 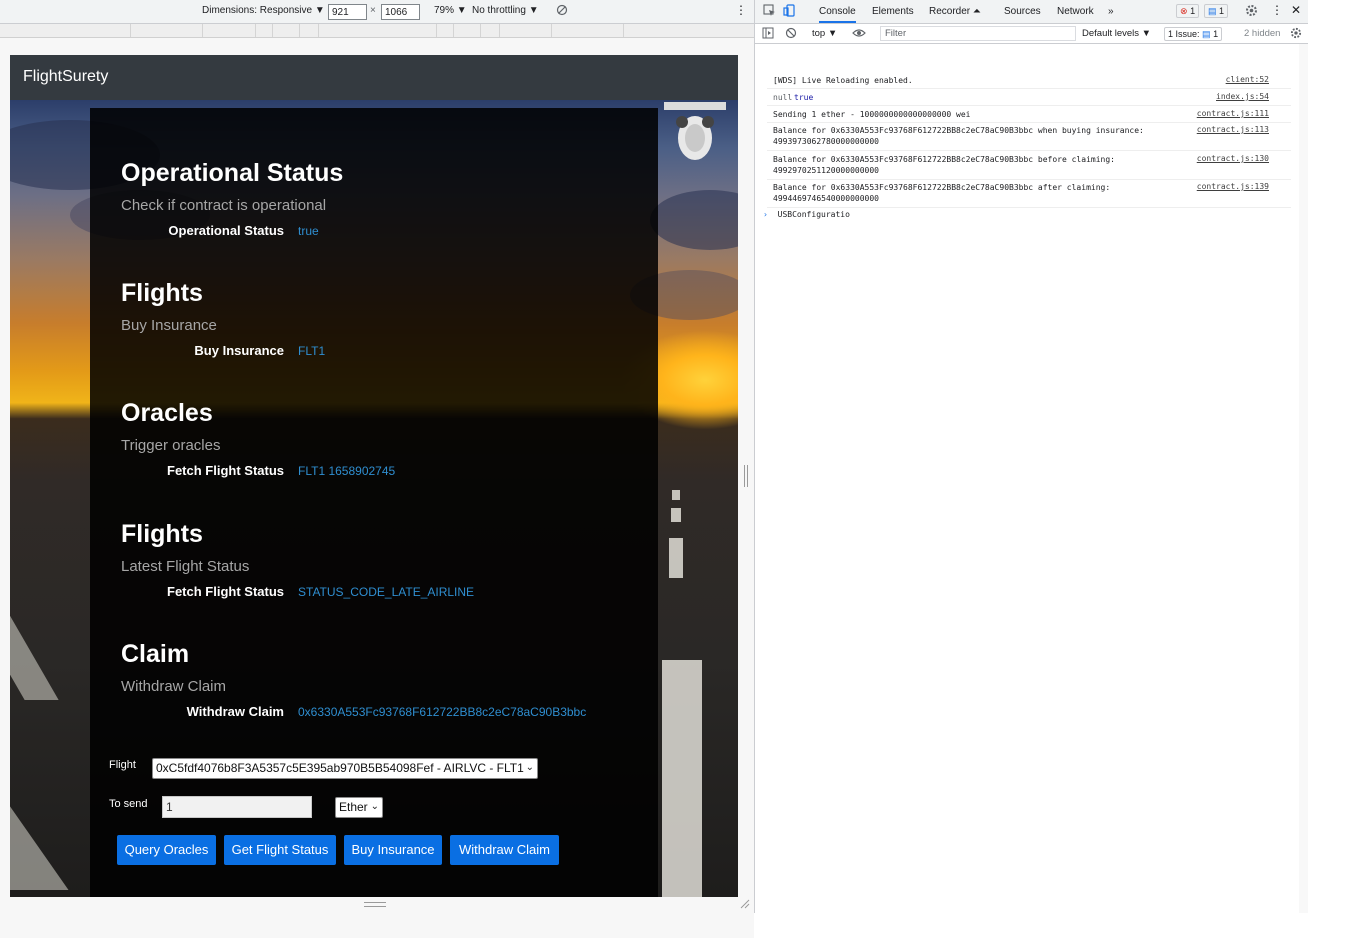 What do you see at coordinates (955, 11) in the screenshot?
I see `tab-recorder: Recorder ⏶` at bounding box center [955, 11].